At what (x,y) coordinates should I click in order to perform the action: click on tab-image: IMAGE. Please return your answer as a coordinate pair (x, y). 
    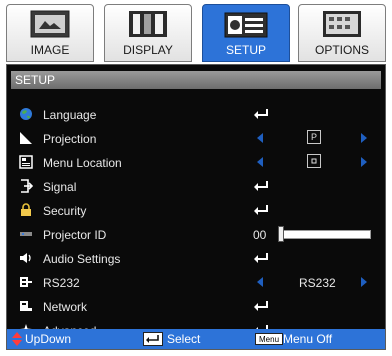
    Looking at the image, I should click on (50, 33).